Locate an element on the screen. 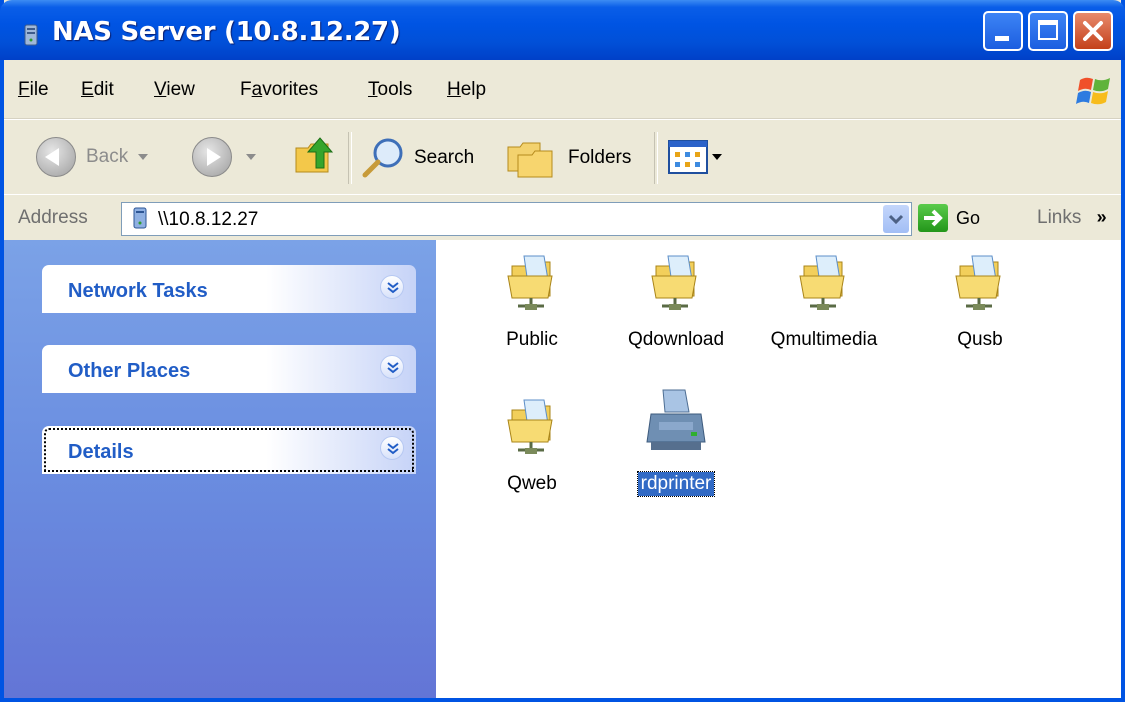  address-bar: Address \\10.8.12.27 Go Links » is located at coordinates (562, 217).